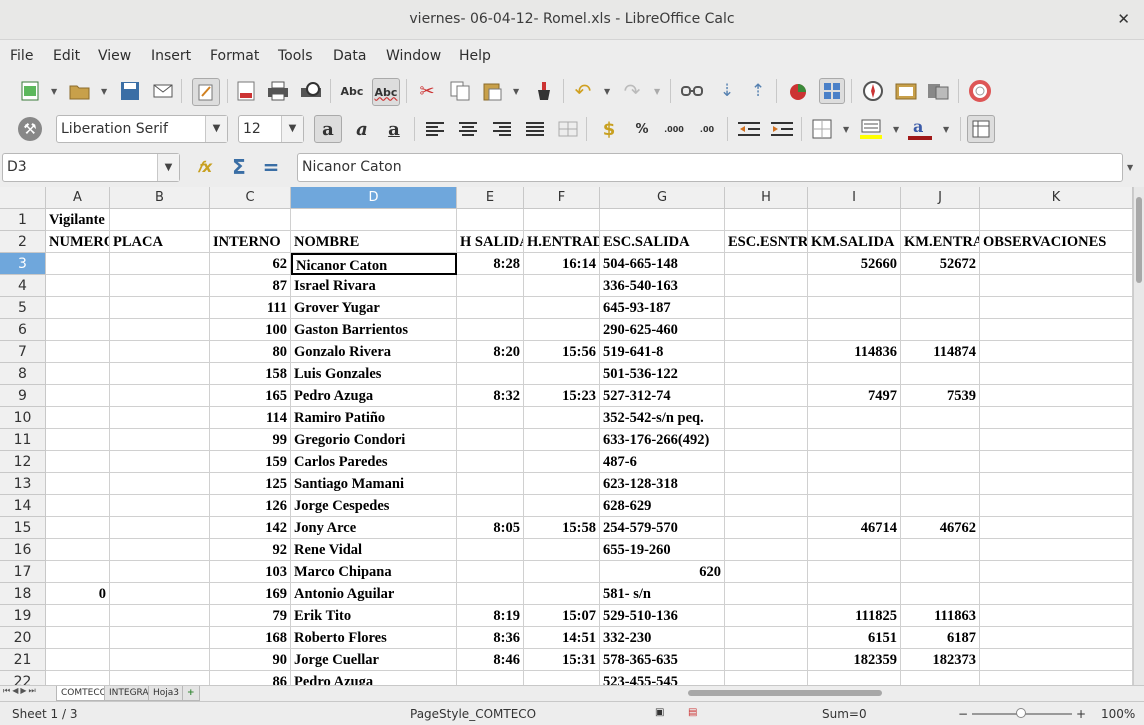  What do you see at coordinates (374, 550) in the screenshot?
I see `cell-d16: Rene Vidal` at bounding box center [374, 550].